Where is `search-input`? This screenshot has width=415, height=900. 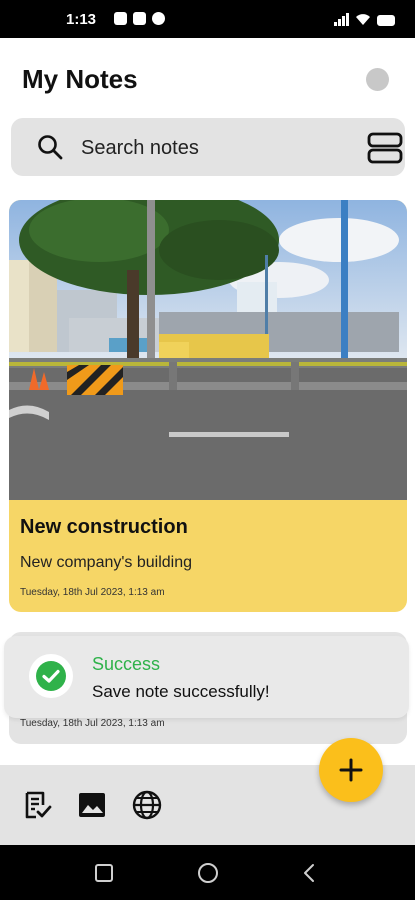
search-input is located at coordinates (216, 148).